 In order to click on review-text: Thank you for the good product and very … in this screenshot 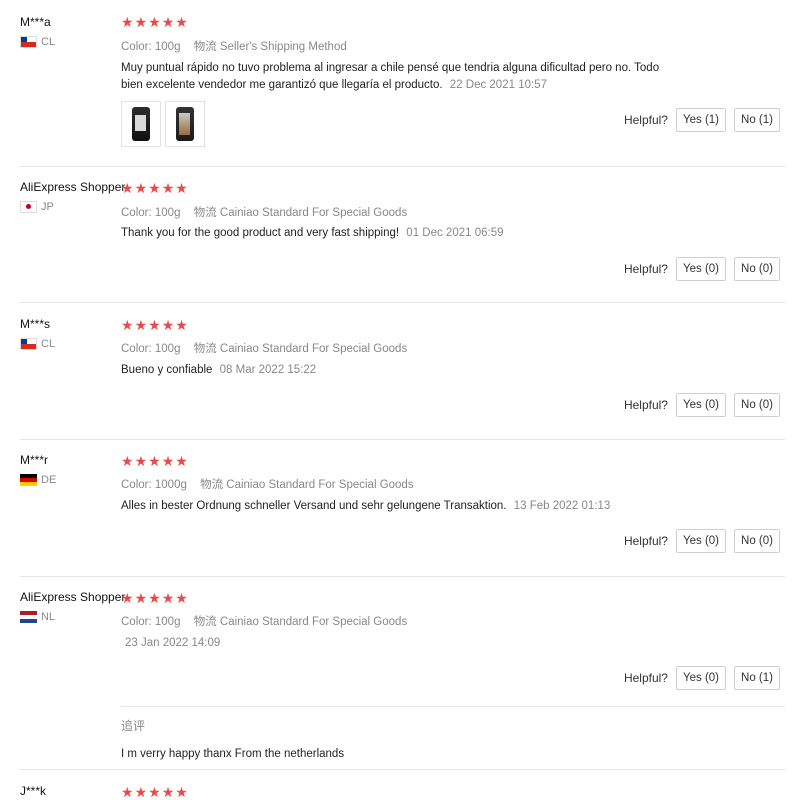, I will do `click(401, 233)`.